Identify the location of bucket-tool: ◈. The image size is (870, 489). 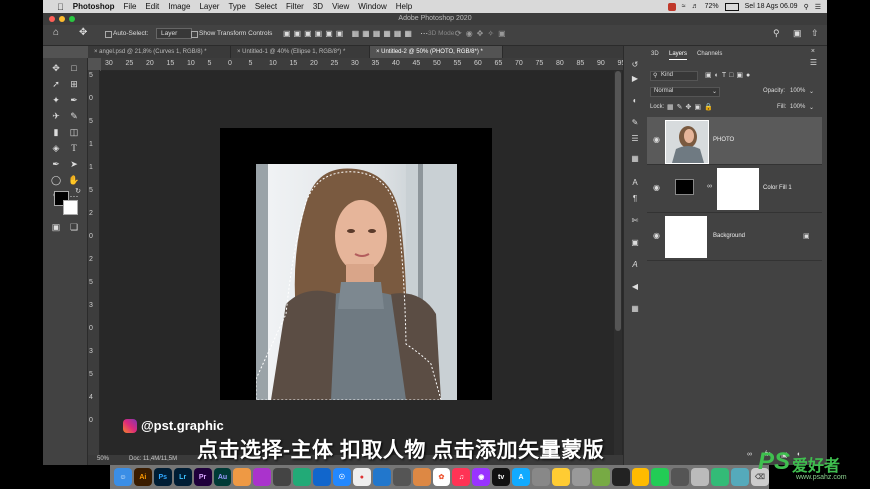
(56, 148).